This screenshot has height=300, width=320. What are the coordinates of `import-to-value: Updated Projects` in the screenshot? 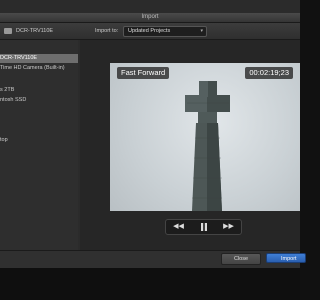 It's located at (149, 31).